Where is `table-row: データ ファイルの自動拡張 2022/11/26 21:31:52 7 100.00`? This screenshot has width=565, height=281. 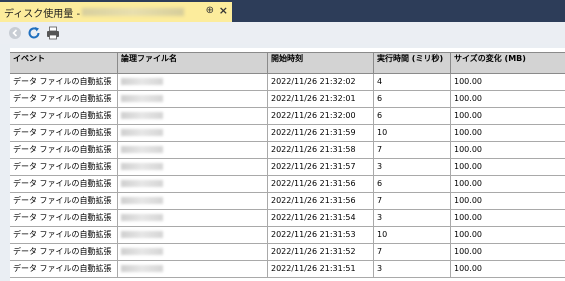
table-row: データ ファイルの自動拡張 2022/11/26 21:31:52 7 100.00 is located at coordinates (287, 252).